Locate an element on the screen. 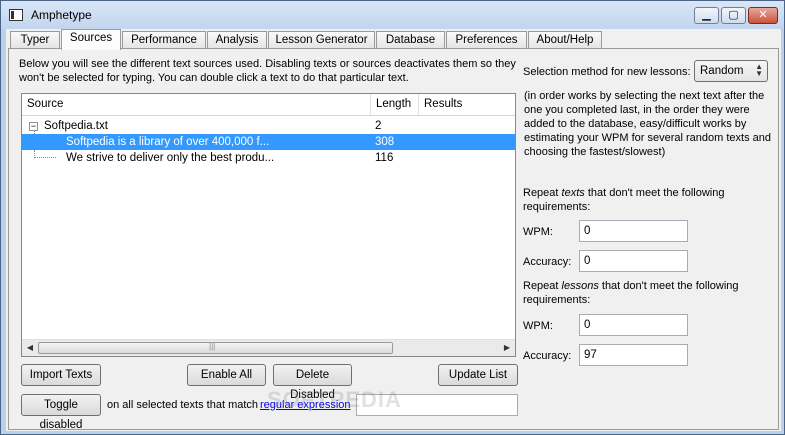  text-length: 116 is located at coordinates (384, 158).